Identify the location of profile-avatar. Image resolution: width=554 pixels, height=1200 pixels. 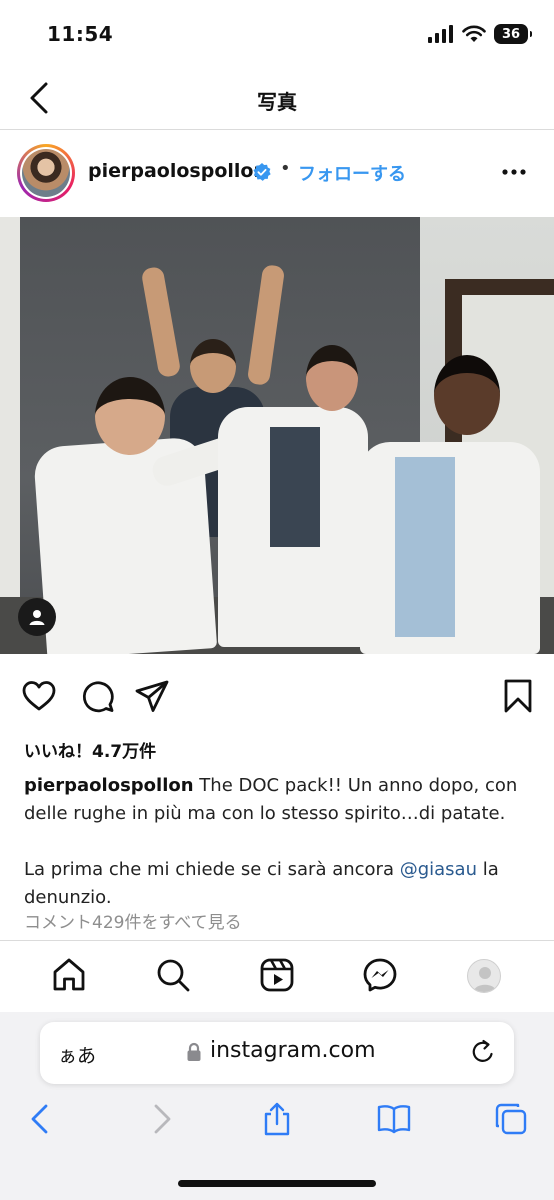
(484, 976).